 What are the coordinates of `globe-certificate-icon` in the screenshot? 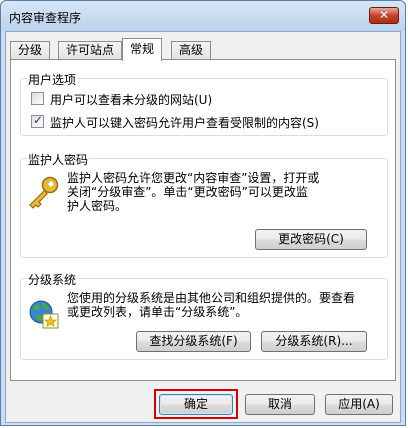 It's located at (44, 314).